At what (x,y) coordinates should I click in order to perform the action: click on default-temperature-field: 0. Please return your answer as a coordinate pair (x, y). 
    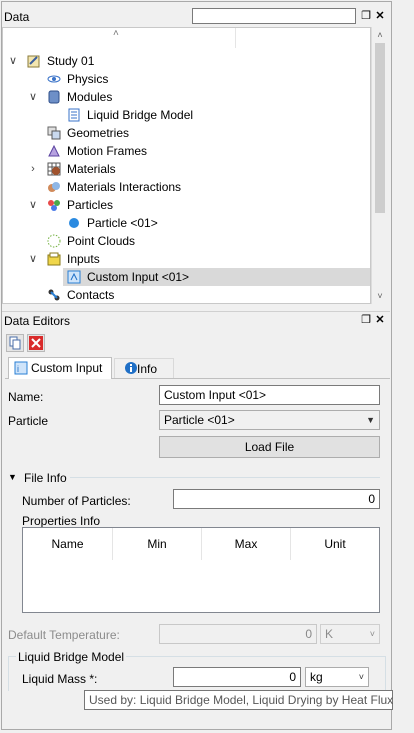
    Looking at the image, I should click on (238, 634).